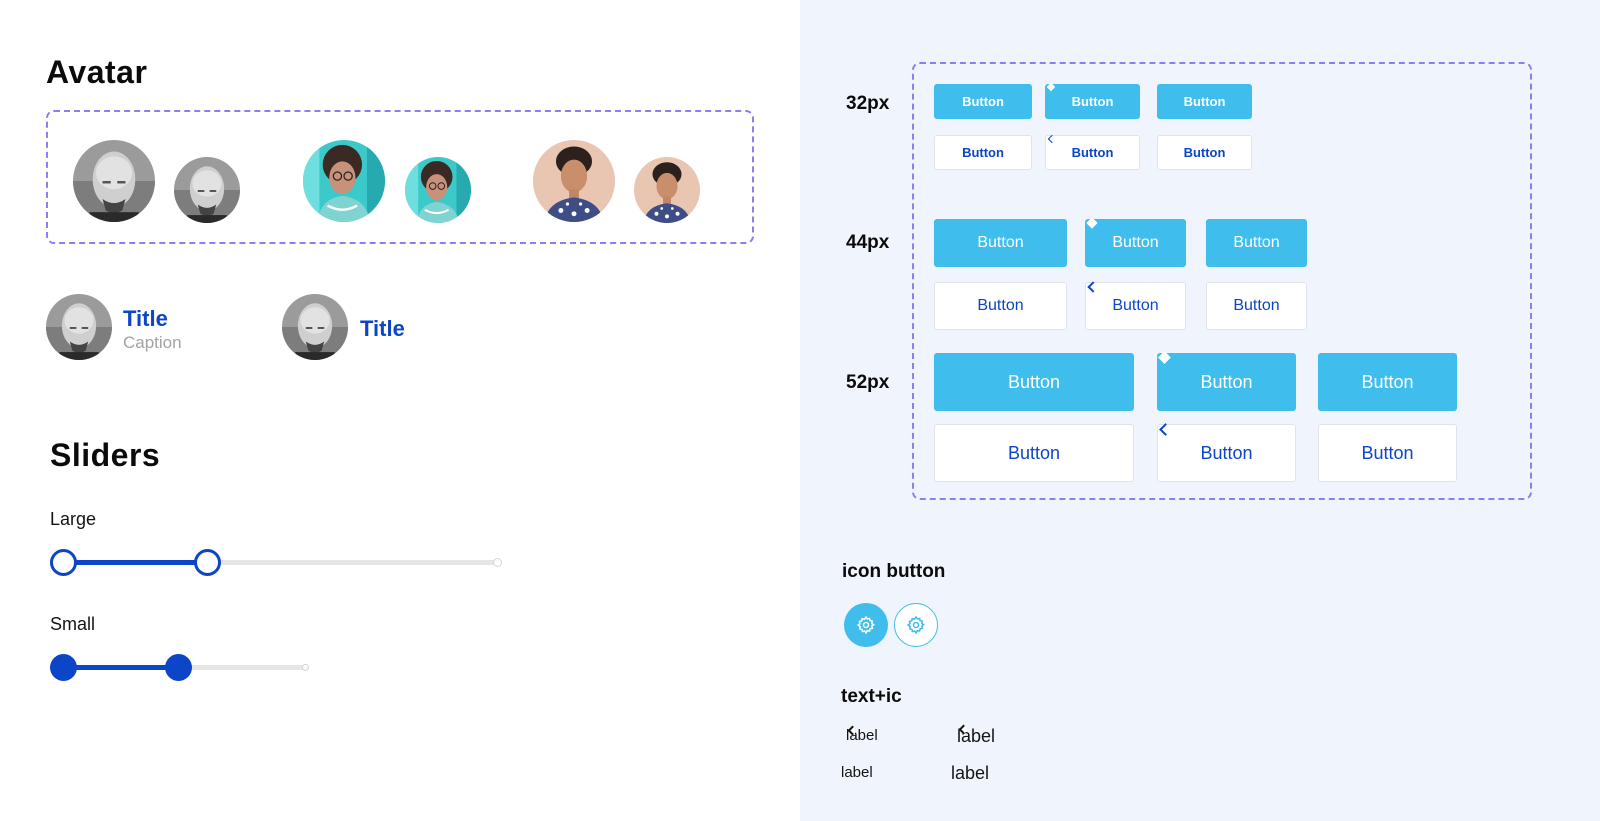  Describe the element at coordinates (152, 342) in the screenshot. I see `list-item-caption: Caption` at that location.